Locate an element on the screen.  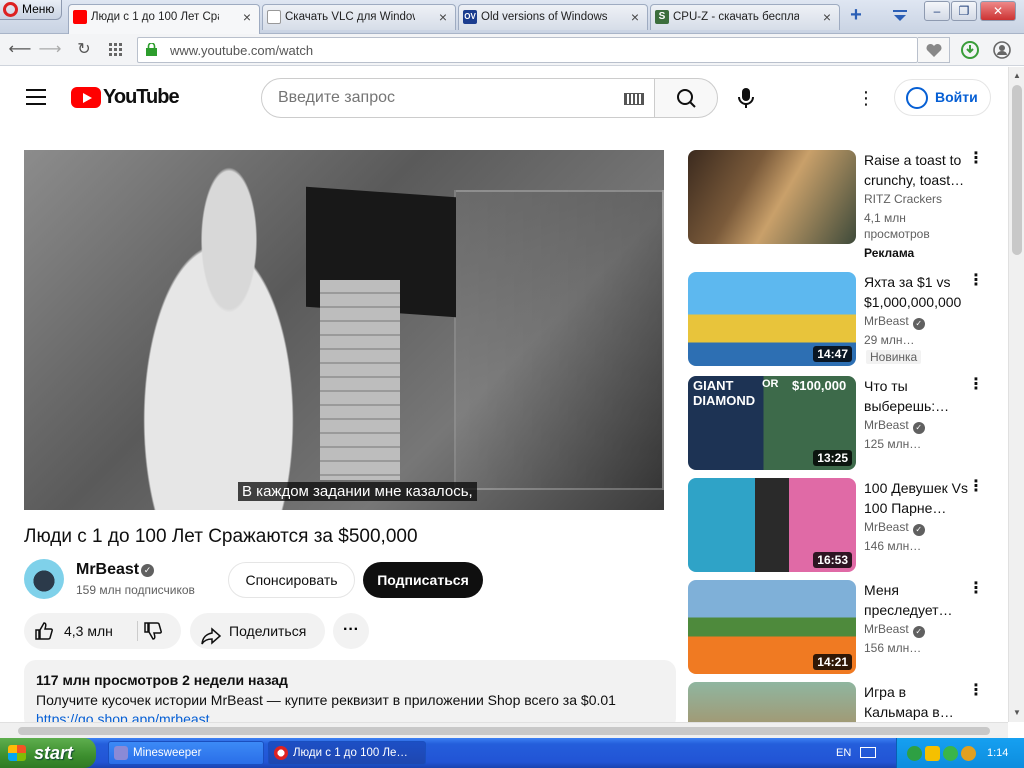
search-input: Введите запрос is located at coordinates (458, 98).